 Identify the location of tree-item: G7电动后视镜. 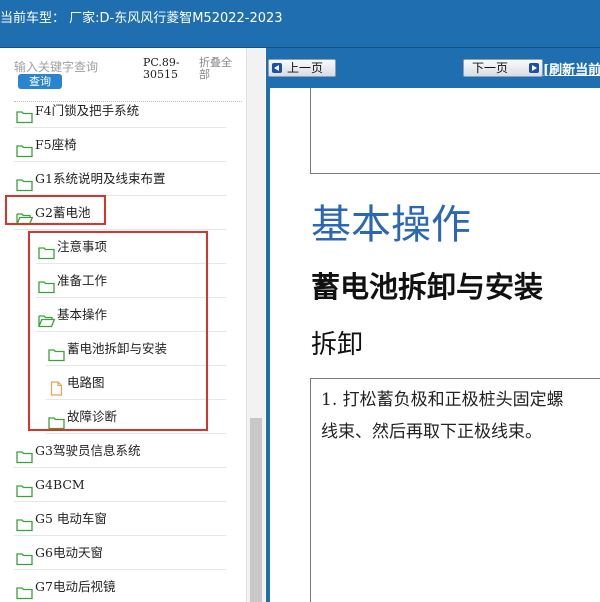
(120, 586).